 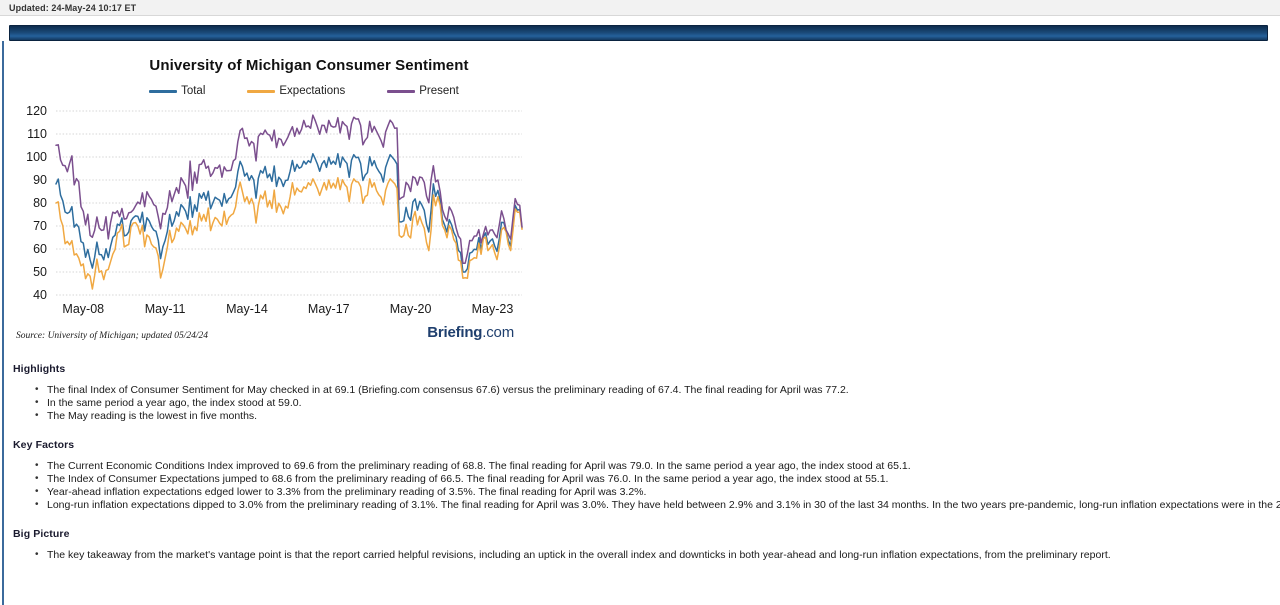 I want to click on section-heading: Key Factors, so click(x=44, y=444).